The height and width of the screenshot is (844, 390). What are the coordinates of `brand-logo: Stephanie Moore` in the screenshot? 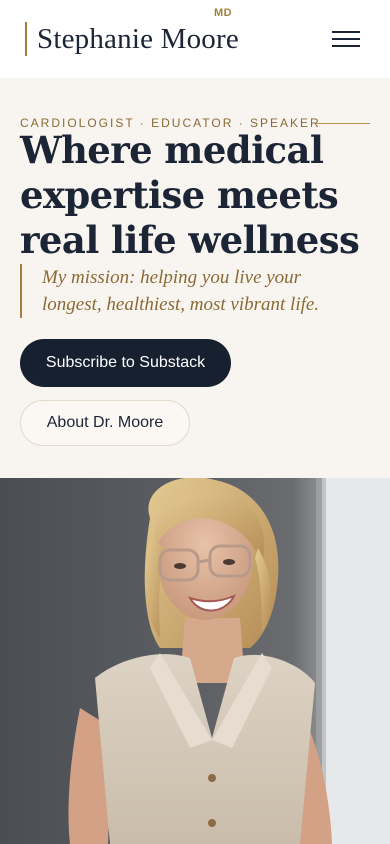 It's located at (132, 39).